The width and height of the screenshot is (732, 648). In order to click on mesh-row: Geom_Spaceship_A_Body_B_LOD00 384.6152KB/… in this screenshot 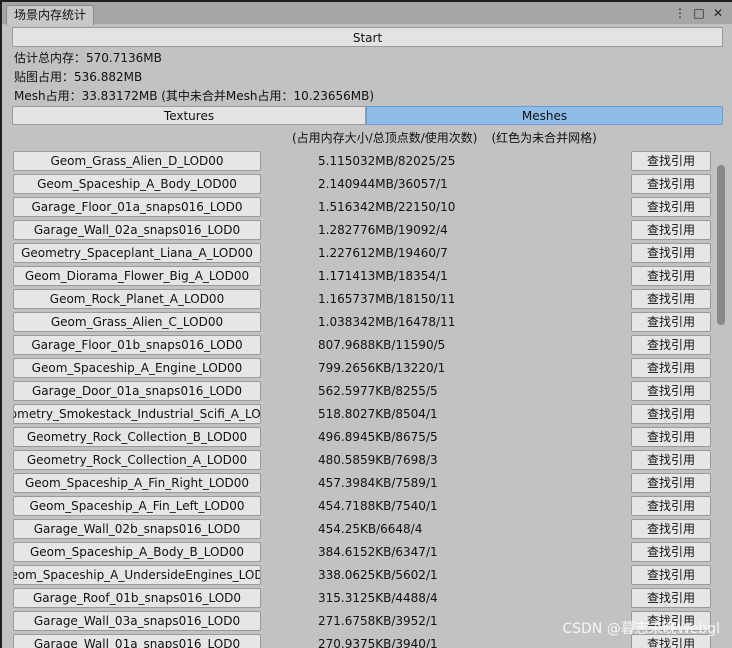, I will do `click(358, 551)`.